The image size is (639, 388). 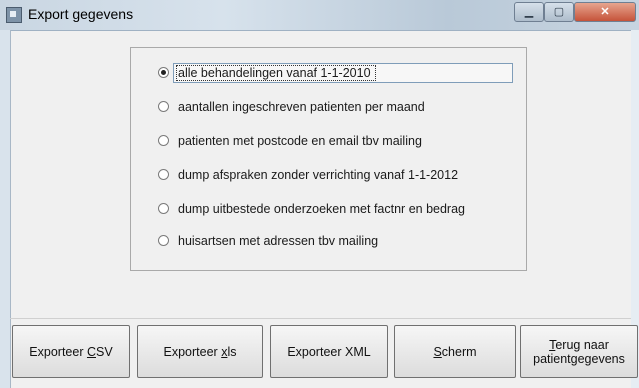 I want to click on button-label-line1: Terug naar, so click(x=579, y=345).